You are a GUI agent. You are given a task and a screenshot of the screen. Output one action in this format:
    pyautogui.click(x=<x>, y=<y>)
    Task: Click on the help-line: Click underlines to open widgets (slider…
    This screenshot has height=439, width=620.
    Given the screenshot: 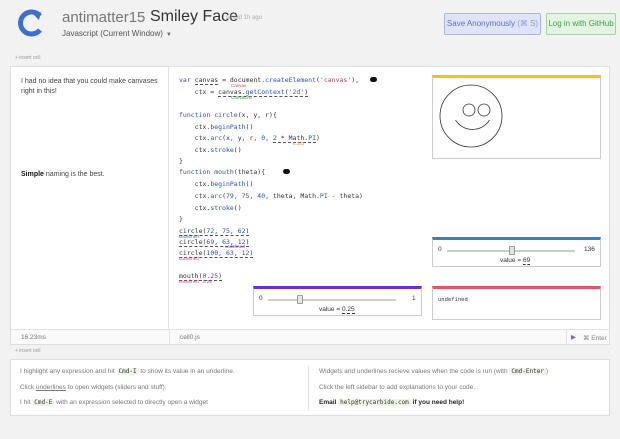 What is the action you would take?
    pyautogui.click(x=93, y=387)
    